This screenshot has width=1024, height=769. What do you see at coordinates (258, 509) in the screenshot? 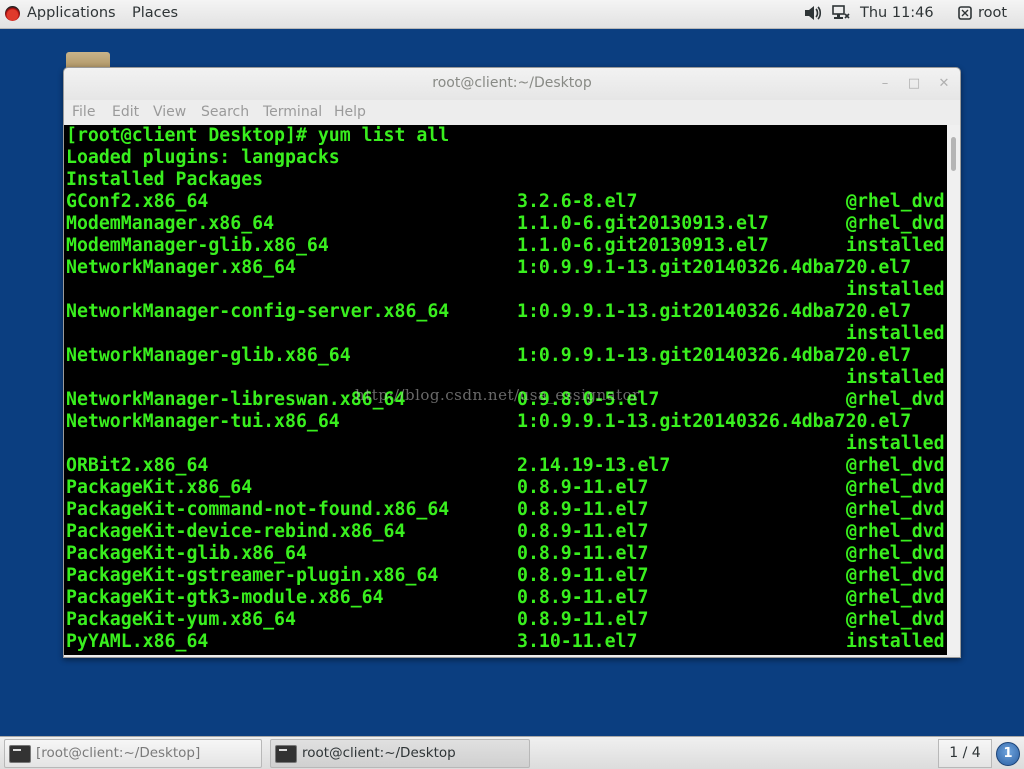
I see `package-name: PackageKit-command-not-found.x86_64` at bounding box center [258, 509].